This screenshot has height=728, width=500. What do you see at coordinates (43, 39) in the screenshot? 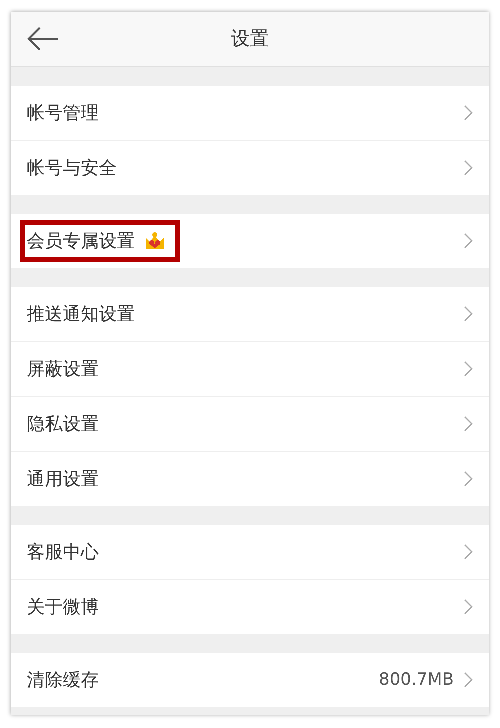
I see `back-icon` at bounding box center [43, 39].